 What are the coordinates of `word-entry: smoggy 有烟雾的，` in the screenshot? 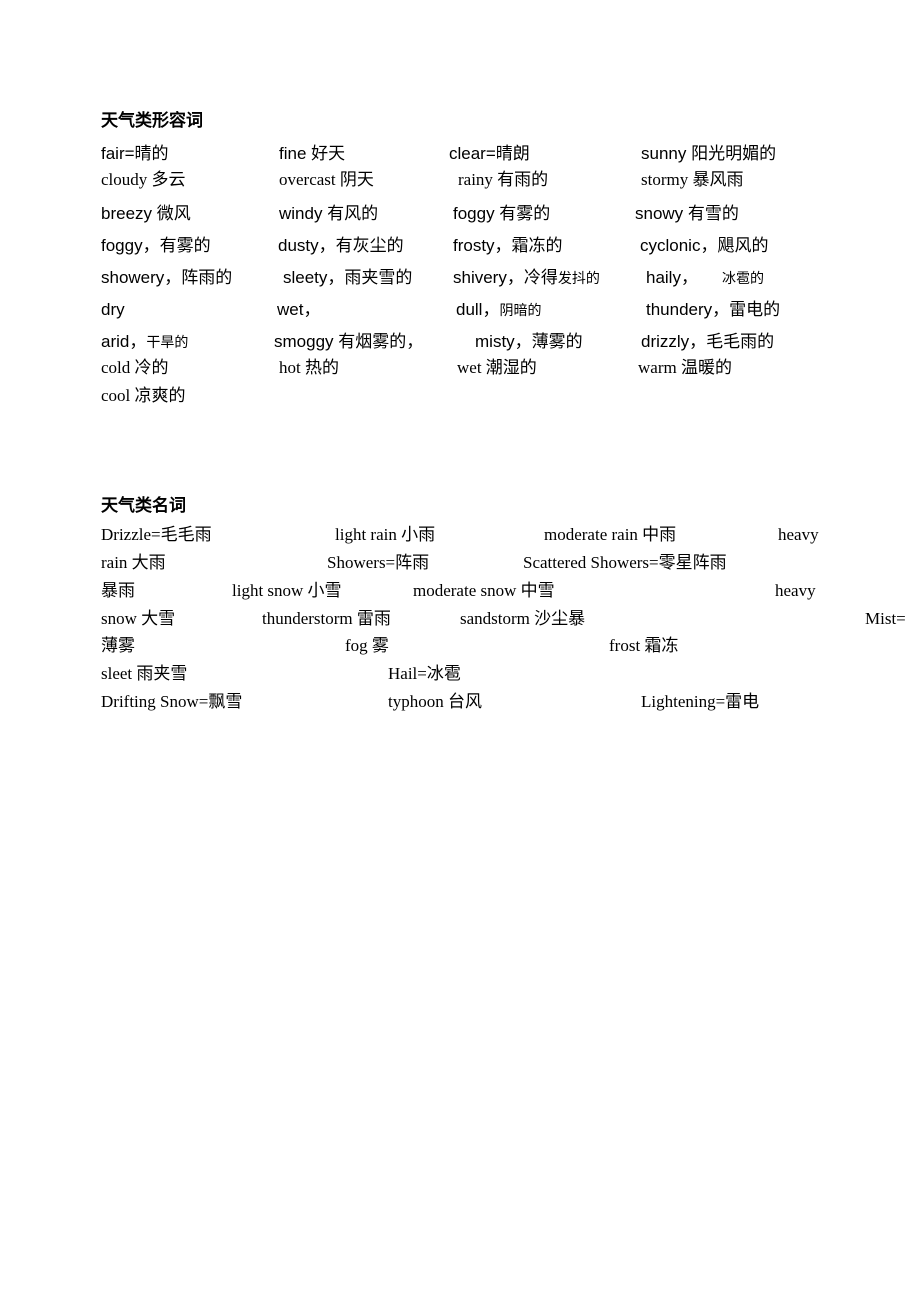 It's located at (349, 341).